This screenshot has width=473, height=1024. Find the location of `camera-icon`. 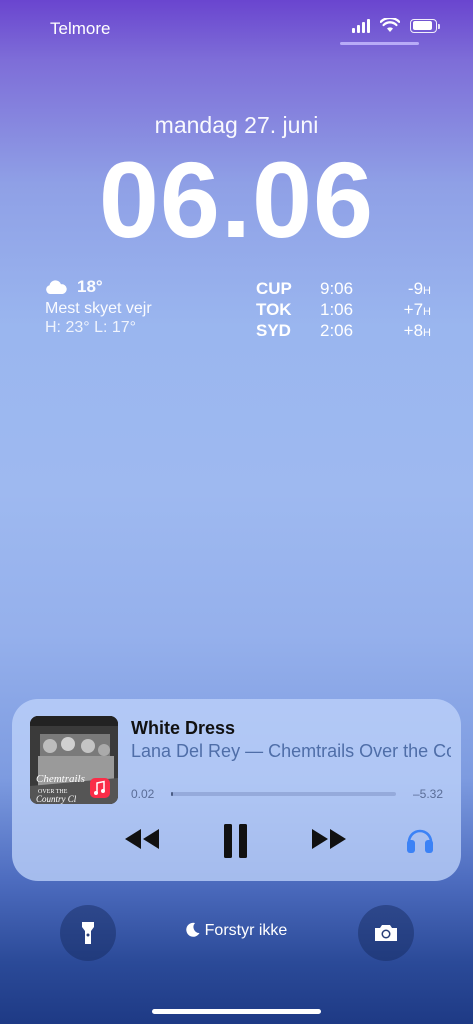

camera-icon is located at coordinates (386, 933).